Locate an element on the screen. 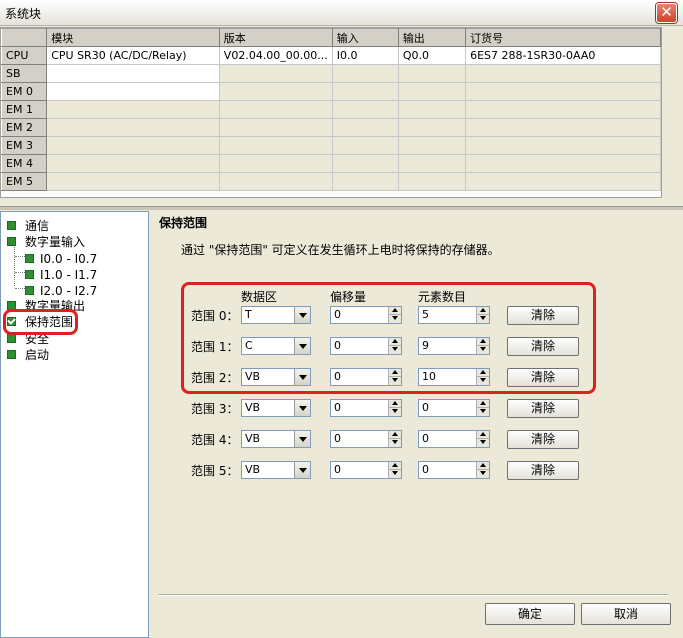 This screenshot has height=638, width=683. tree-item: I0.0 - I0.7 is located at coordinates (61, 259).